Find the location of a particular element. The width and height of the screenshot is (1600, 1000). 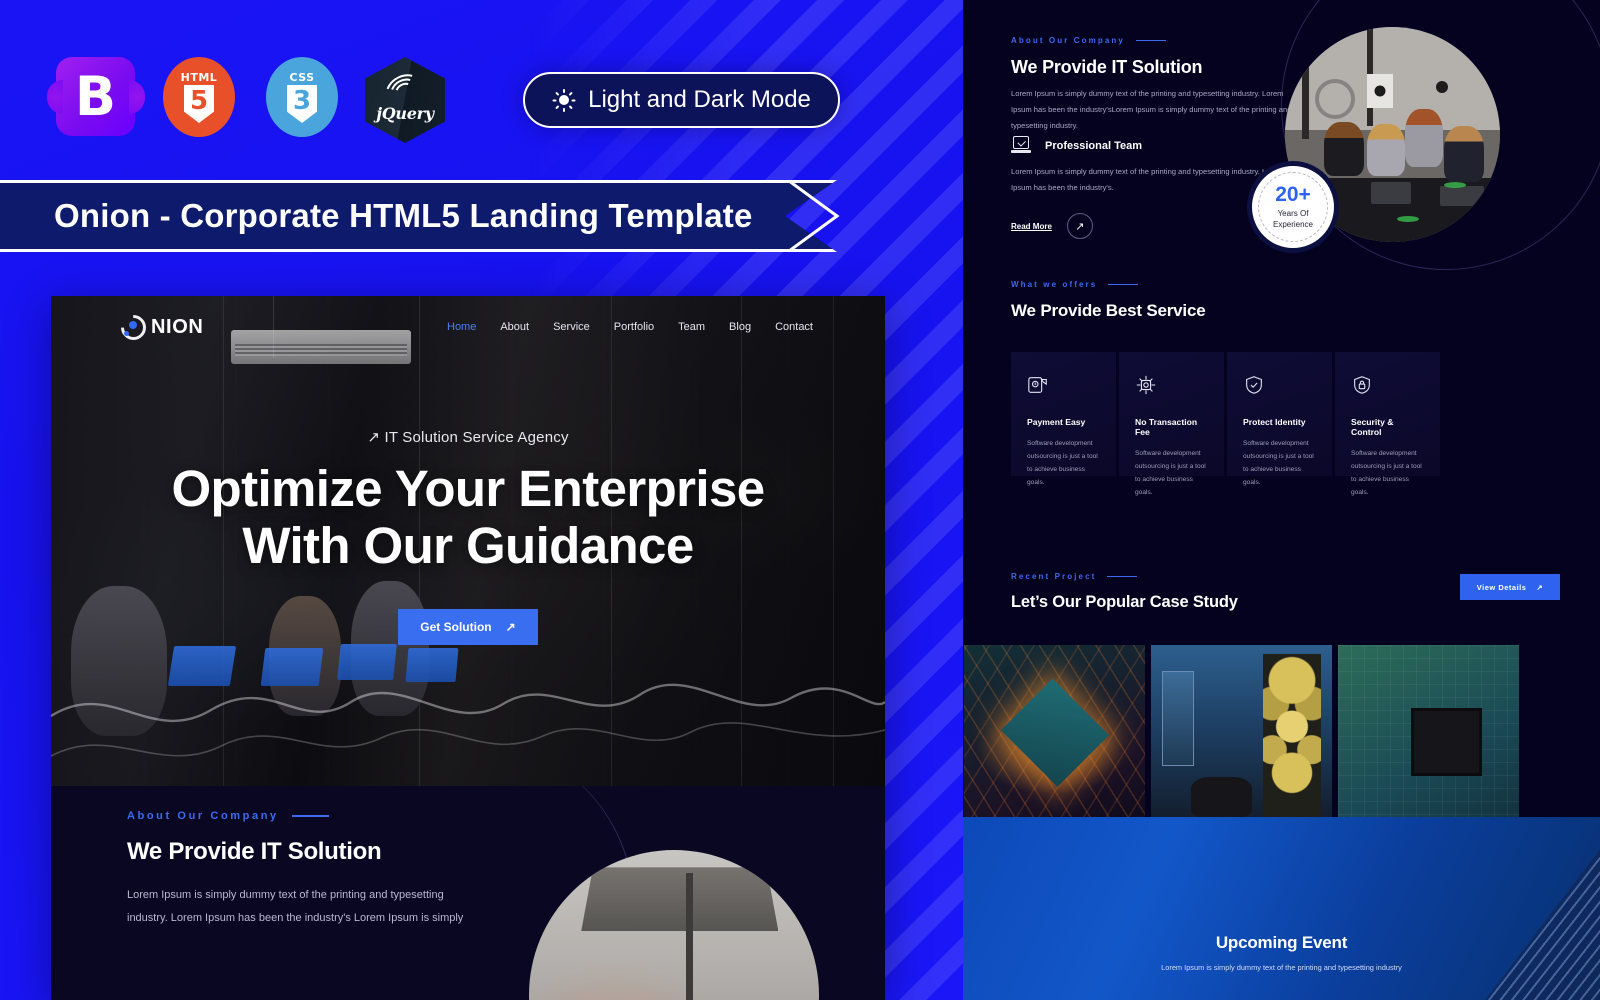

css3-icon: CSS 3 is located at coordinates (302, 97).